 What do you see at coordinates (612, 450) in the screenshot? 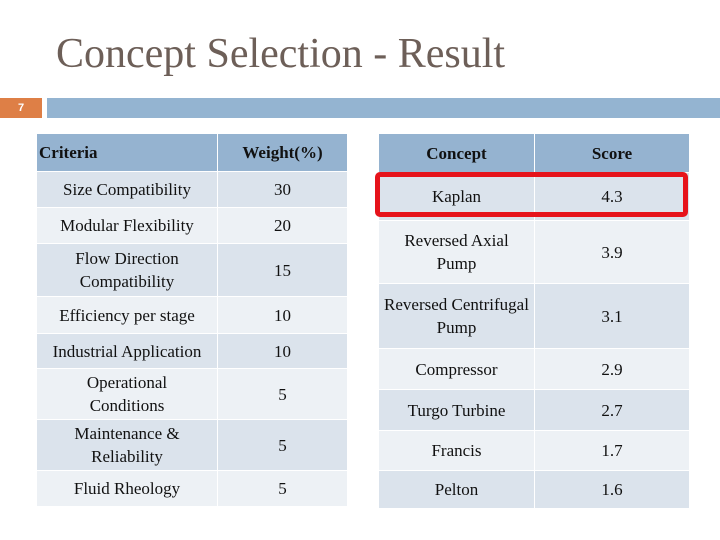
I see `score-cell: 1.7` at bounding box center [612, 450].